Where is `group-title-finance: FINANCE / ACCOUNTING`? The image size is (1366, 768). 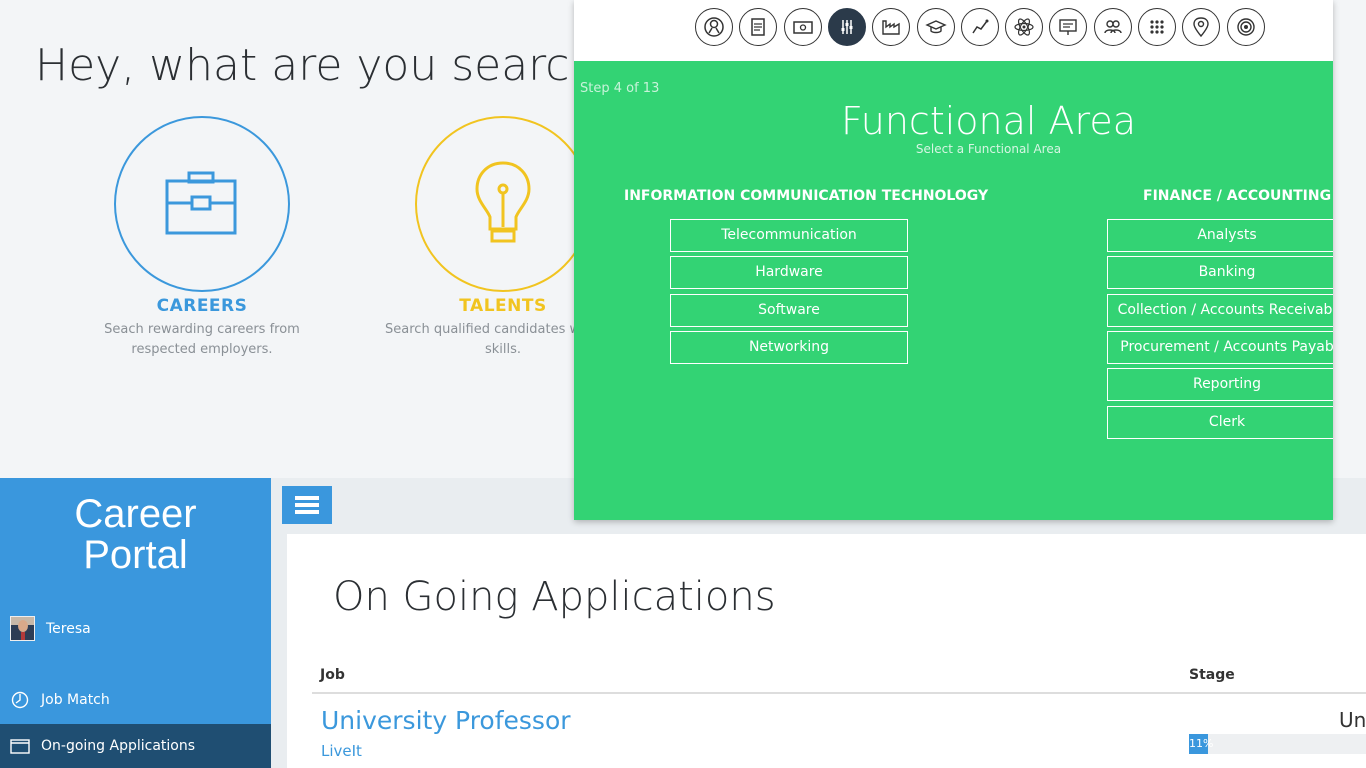 group-title-finance: FINANCE / ACCOUNTING is located at coordinates (1237, 196).